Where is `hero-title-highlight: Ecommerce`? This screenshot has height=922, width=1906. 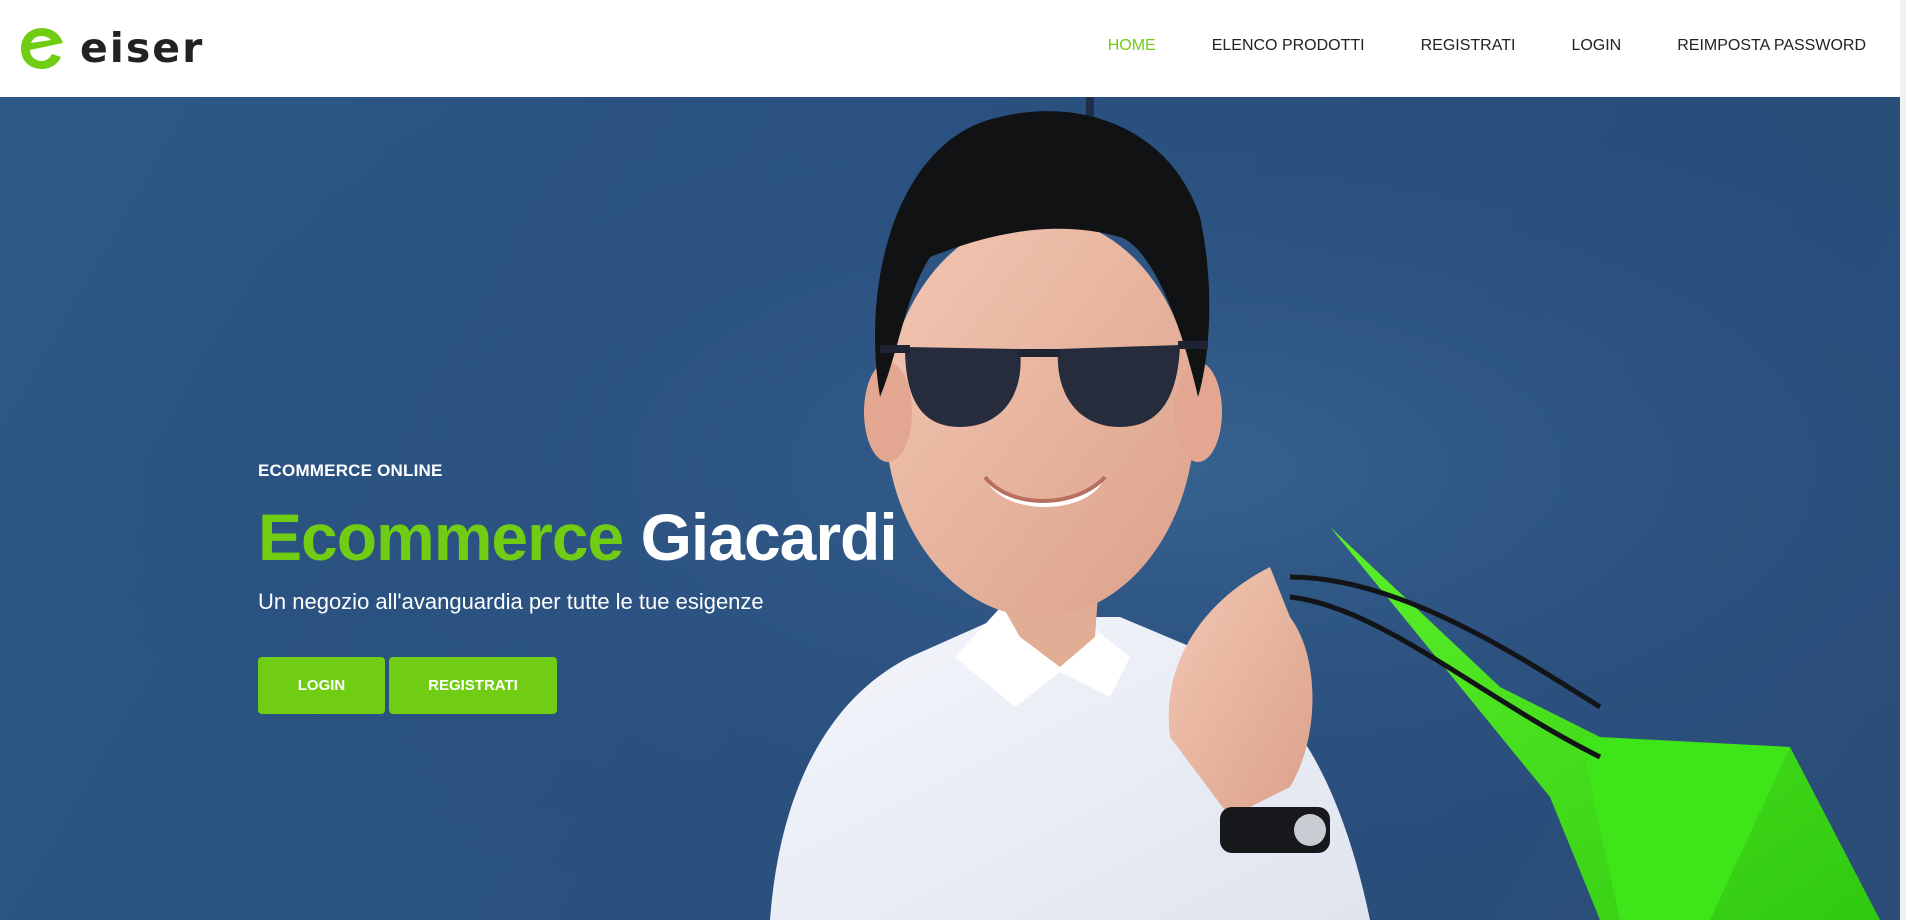
hero-title-highlight: Ecommerce is located at coordinates (441, 537).